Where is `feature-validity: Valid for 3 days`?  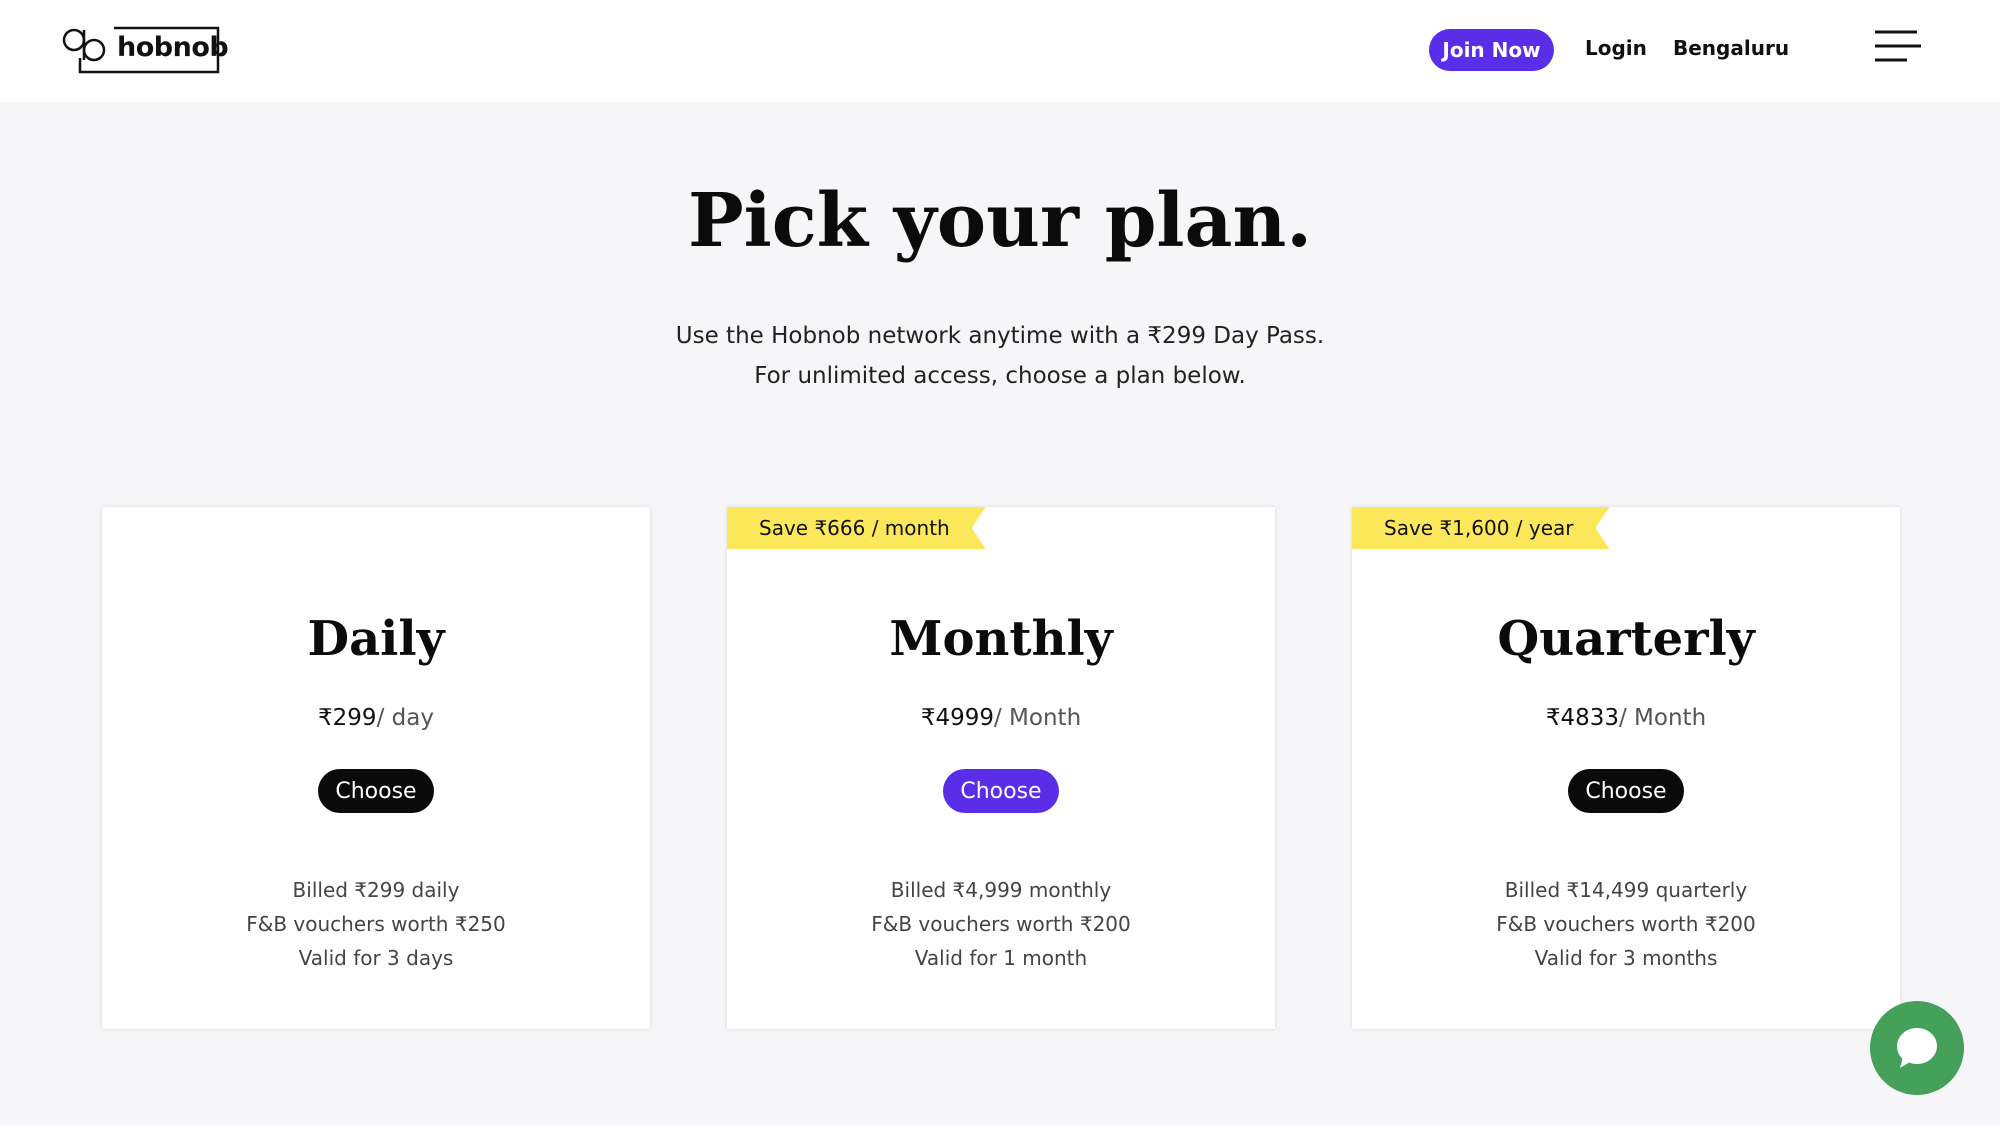 feature-validity: Valid for 3 days is located at coordinates (376, 958).